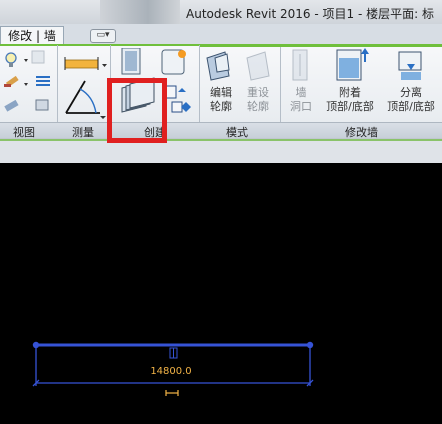 This screenshot has width=442, height=424. I want to click on modify-wall-panel-icons, so click(362, 66).